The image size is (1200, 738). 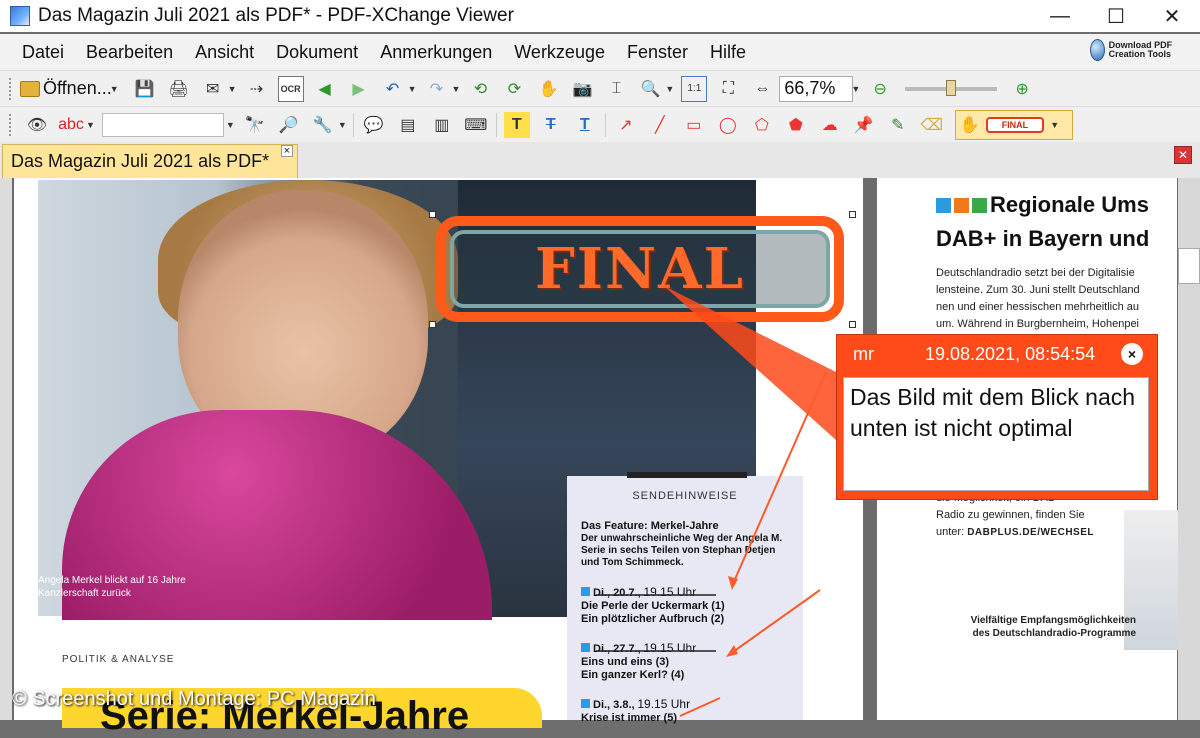 I want to click on polygon-tool-icon: ⬠, so click(x=762, y=125).